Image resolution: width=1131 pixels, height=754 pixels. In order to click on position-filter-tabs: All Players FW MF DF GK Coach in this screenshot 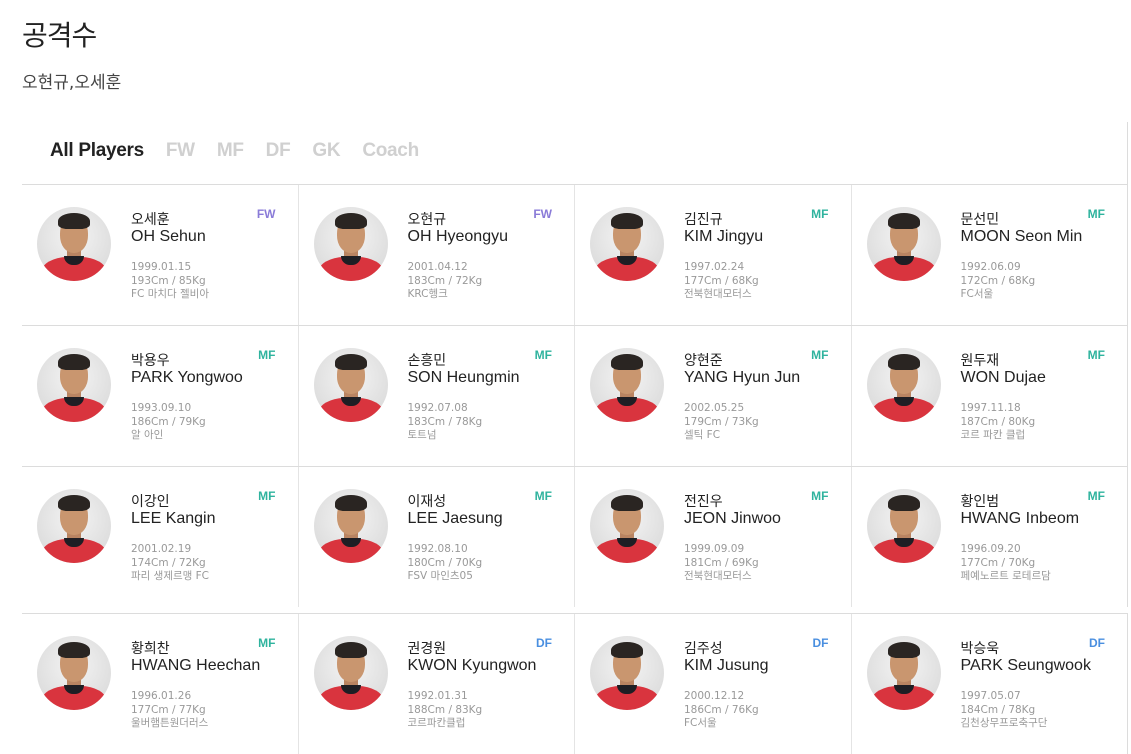, I will do `click(234, 151)`.